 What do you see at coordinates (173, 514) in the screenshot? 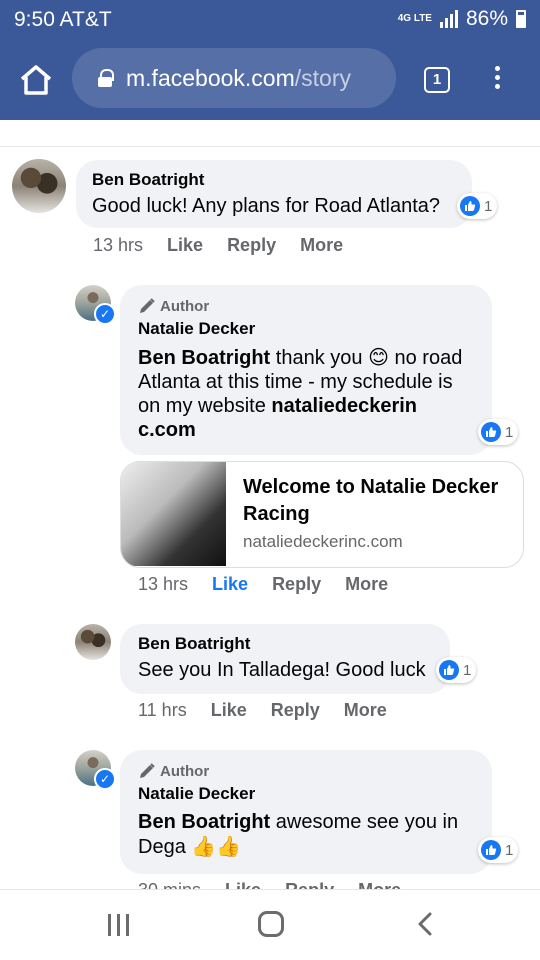
I see `link-preview-image` at bounding box center [173, 514].